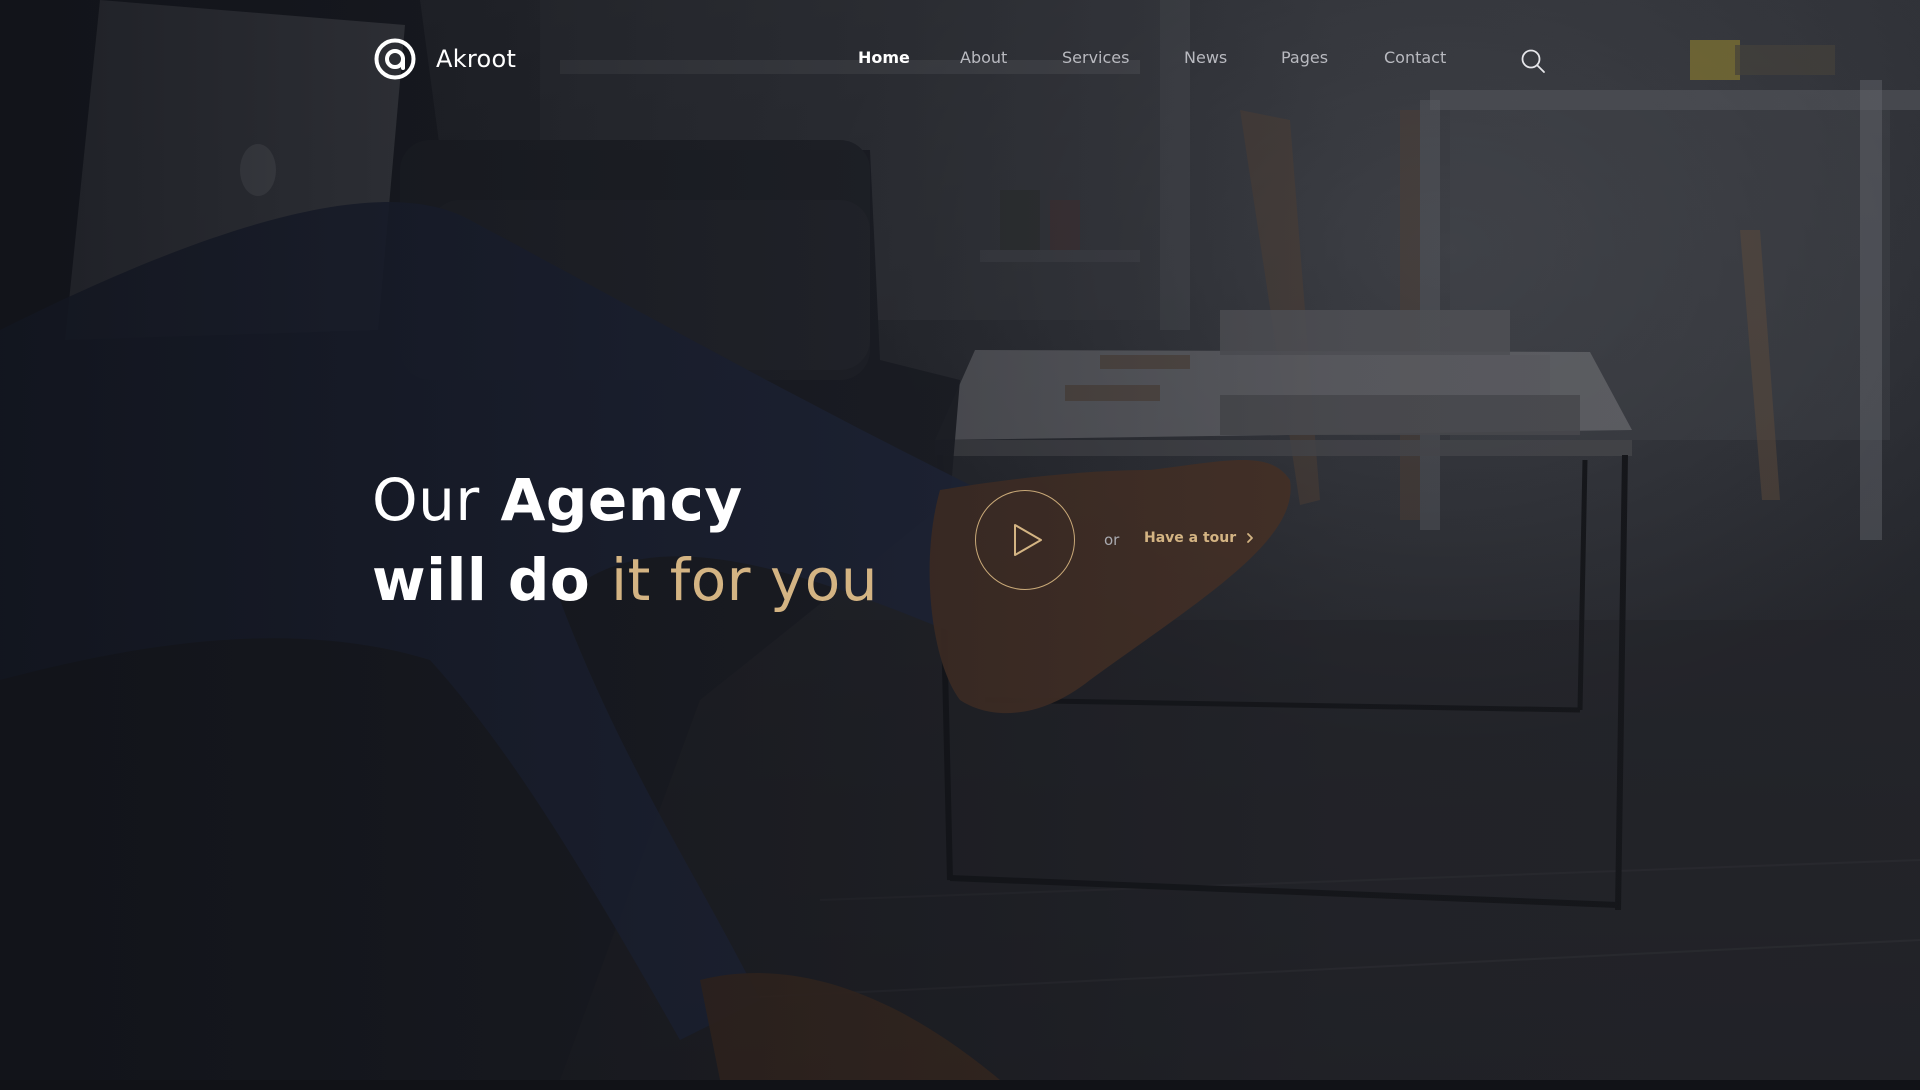 The height and width of the screenshot is (1090, 1920). What do you see at coordinates (983, 57) in the screenshot?
I see `nav-item-about: About` at bounding box center [983, 57].